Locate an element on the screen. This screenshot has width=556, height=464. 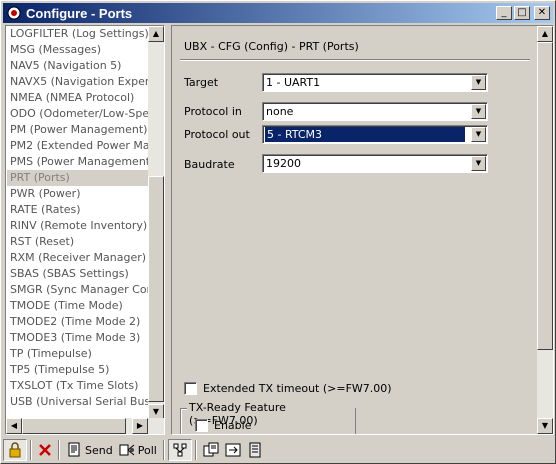
list-item: PWR (Power) is located at coordinates (78, 194).